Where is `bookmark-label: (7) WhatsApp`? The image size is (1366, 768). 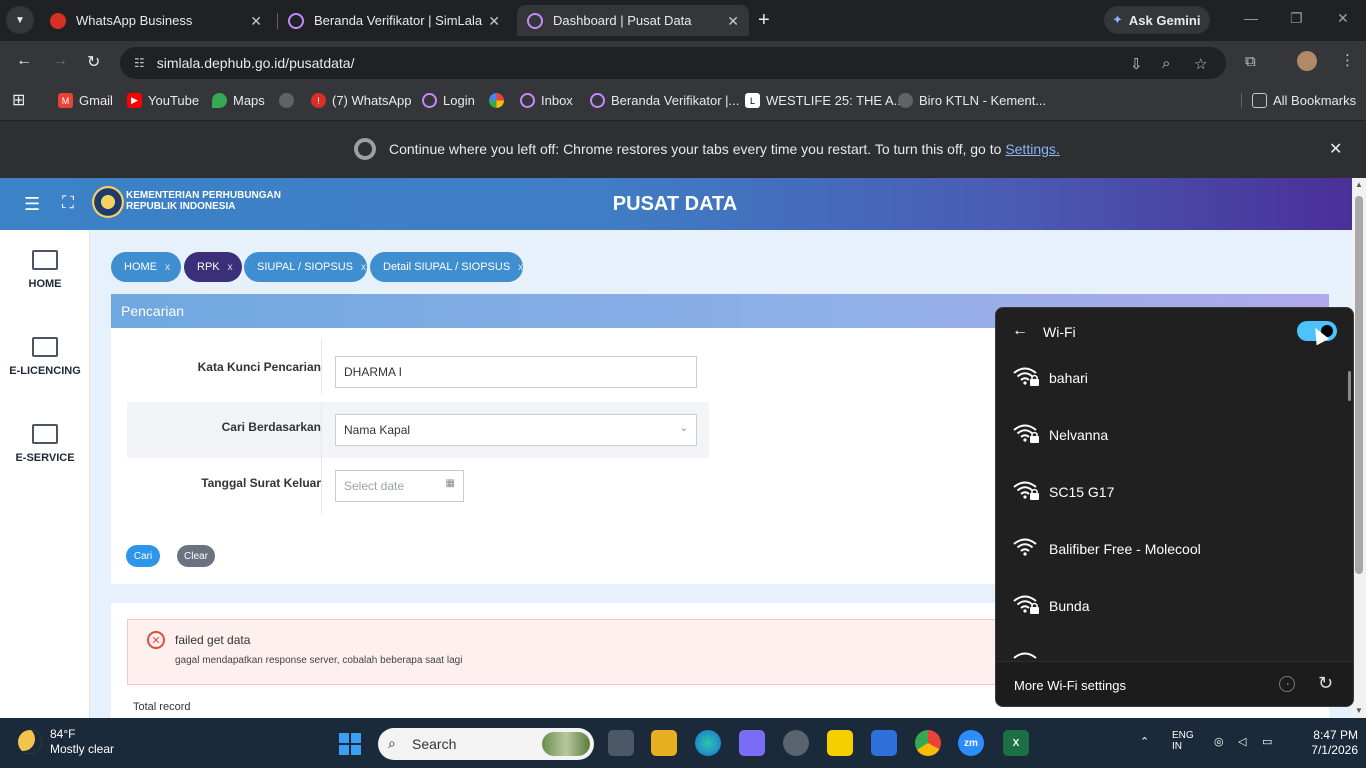
bookmark-label: (7) WhatsApp is located at coordinates (372, 100).